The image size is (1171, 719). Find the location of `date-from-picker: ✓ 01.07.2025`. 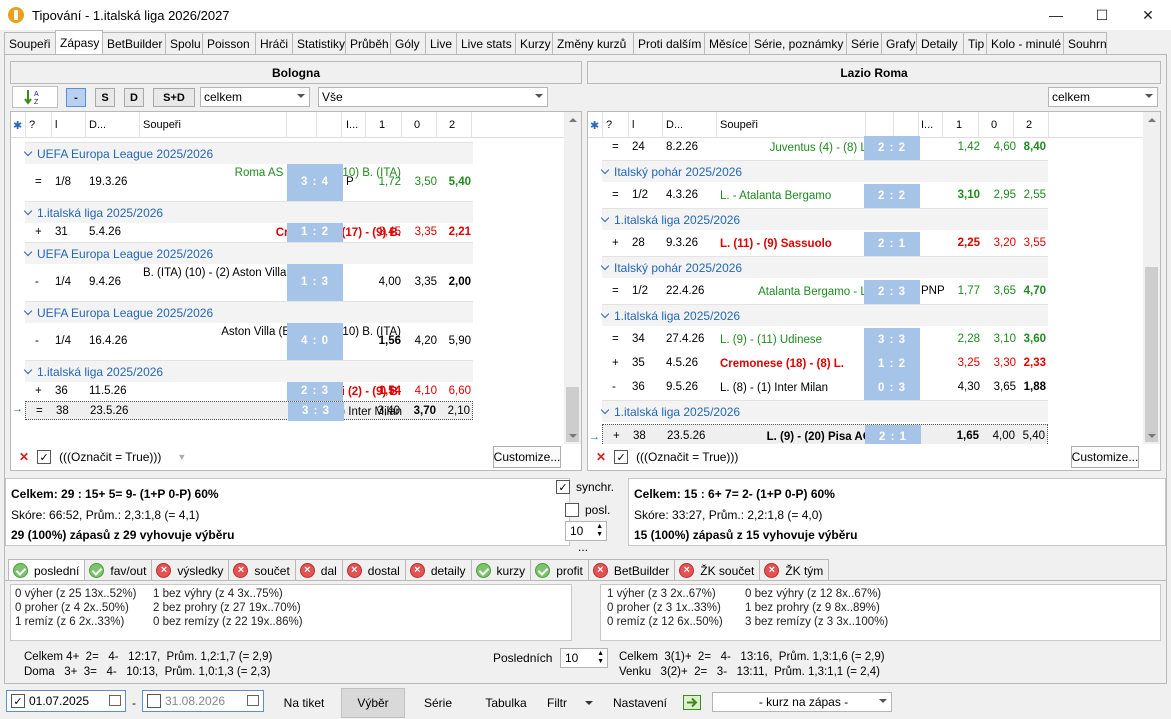

date-from-picker: ✓ 01.07.2025 is located at coordinates (66, 701).